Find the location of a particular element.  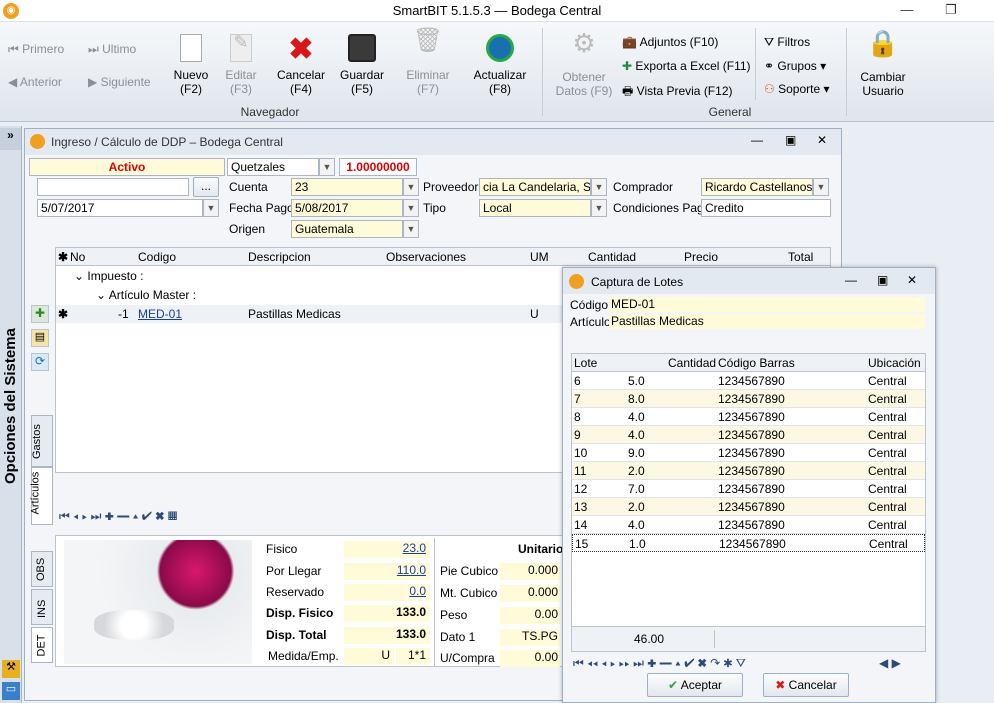

guardar-button: Guardar (F5) is located at coordinates (362, 65).